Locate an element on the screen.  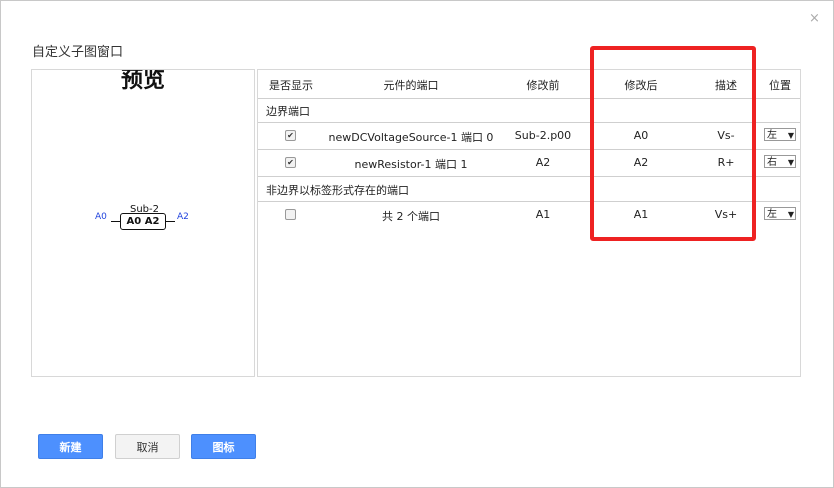
section-nonboundary-label: 非边界以标签形式存在的端口 is located at coordinates (337, 190).